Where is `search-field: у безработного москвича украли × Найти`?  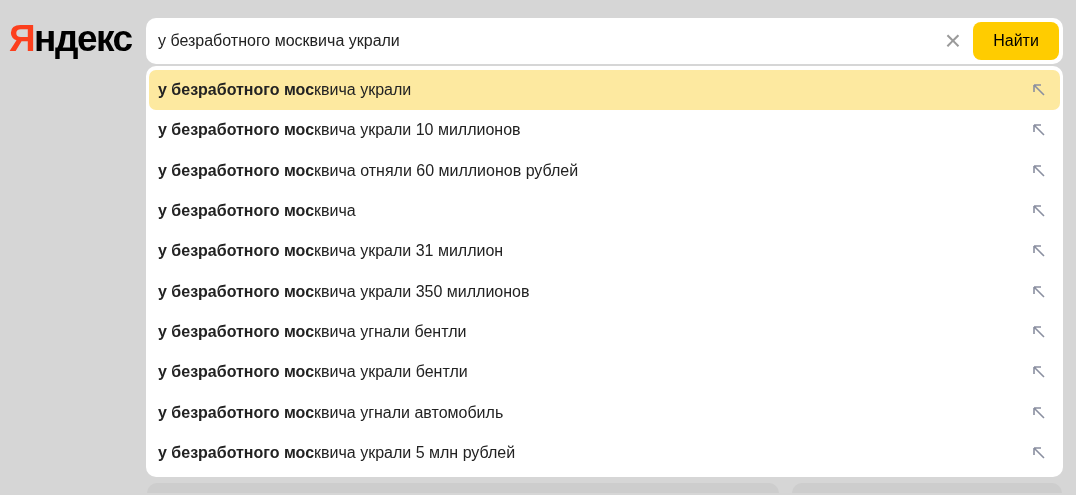
search-field: у безработного москвича украли × Найти is located at coordinates (604, 41).